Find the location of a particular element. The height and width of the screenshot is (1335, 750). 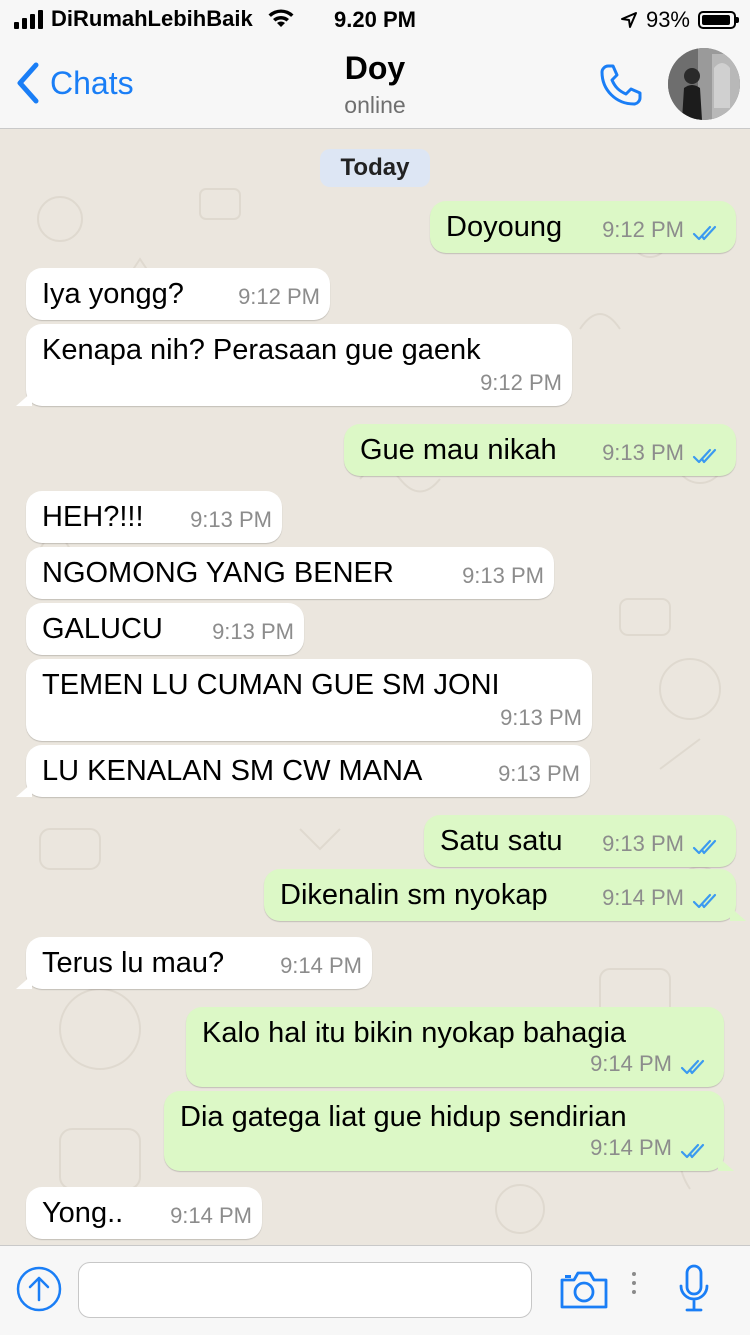

incoming-message: TEMEN LU CUMAN GUE SM JONI 9:13 PM is located at coordinates (309, 700).